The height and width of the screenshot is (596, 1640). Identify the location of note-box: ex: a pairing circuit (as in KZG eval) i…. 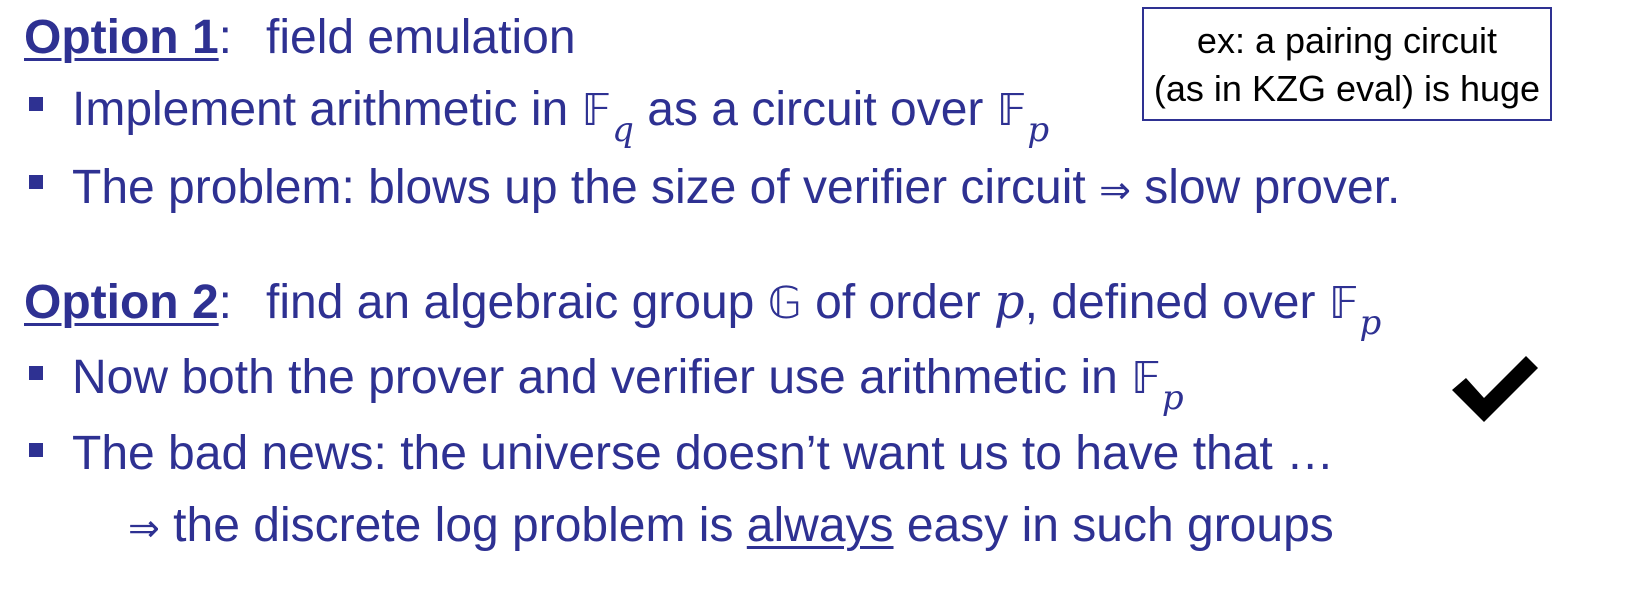
(1347, 64).